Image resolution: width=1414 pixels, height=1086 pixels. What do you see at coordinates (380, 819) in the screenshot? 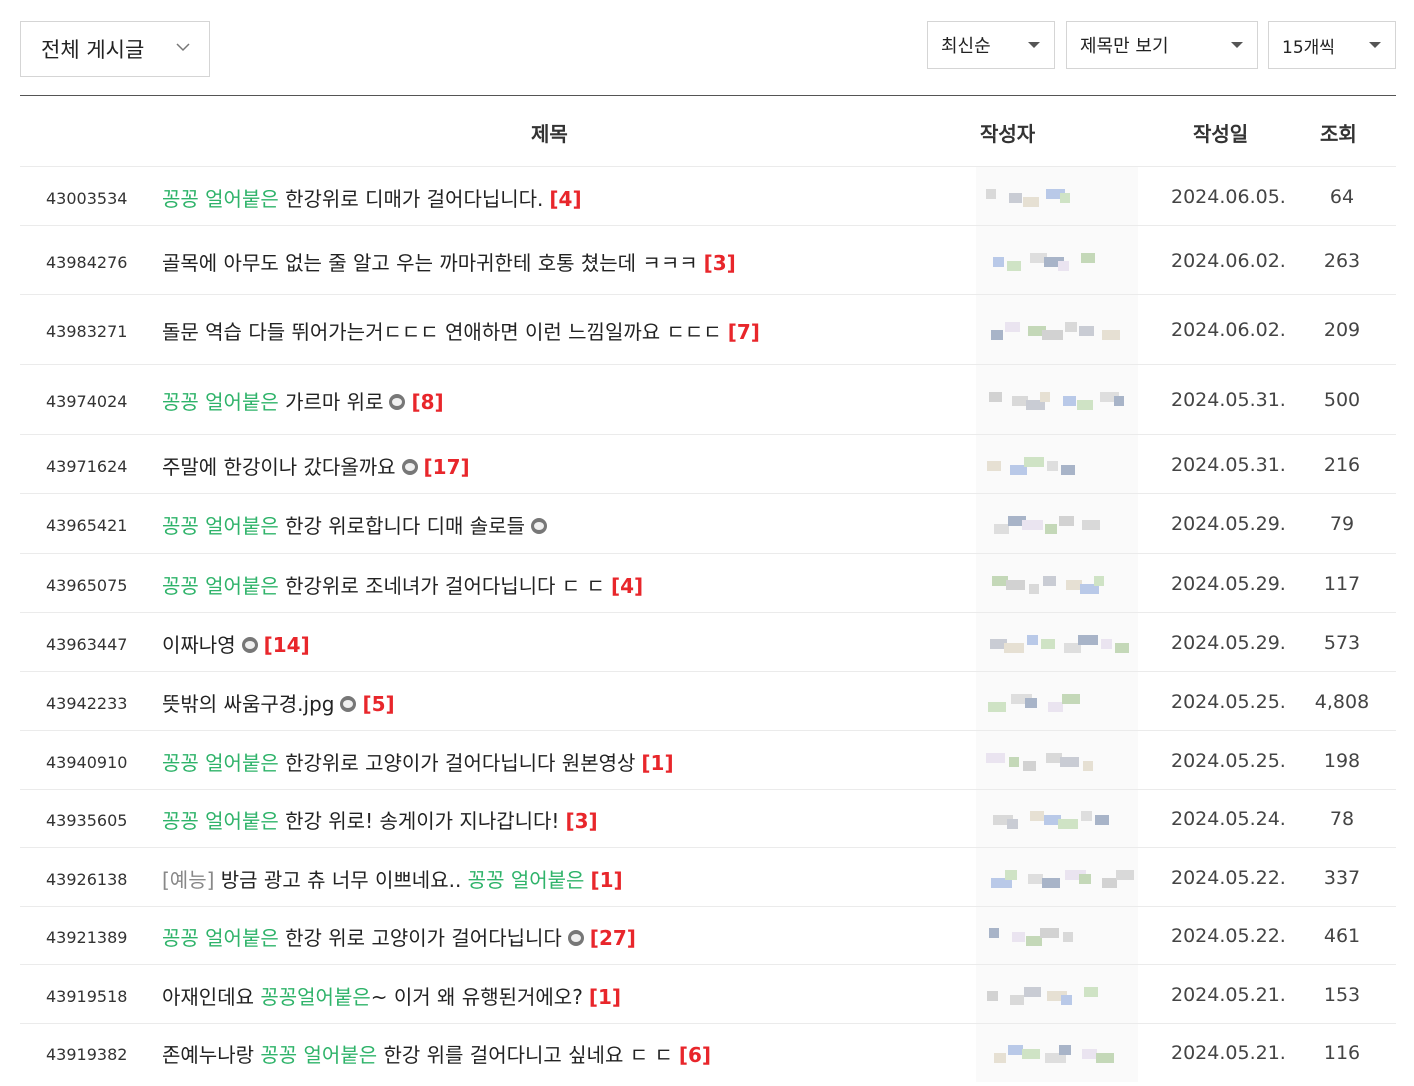
I see `post-title-link: 꽁꽁 얼어붙은 한강 위로! 송게이가 지나갑니다! [3]` at bounding box center [380, 819].